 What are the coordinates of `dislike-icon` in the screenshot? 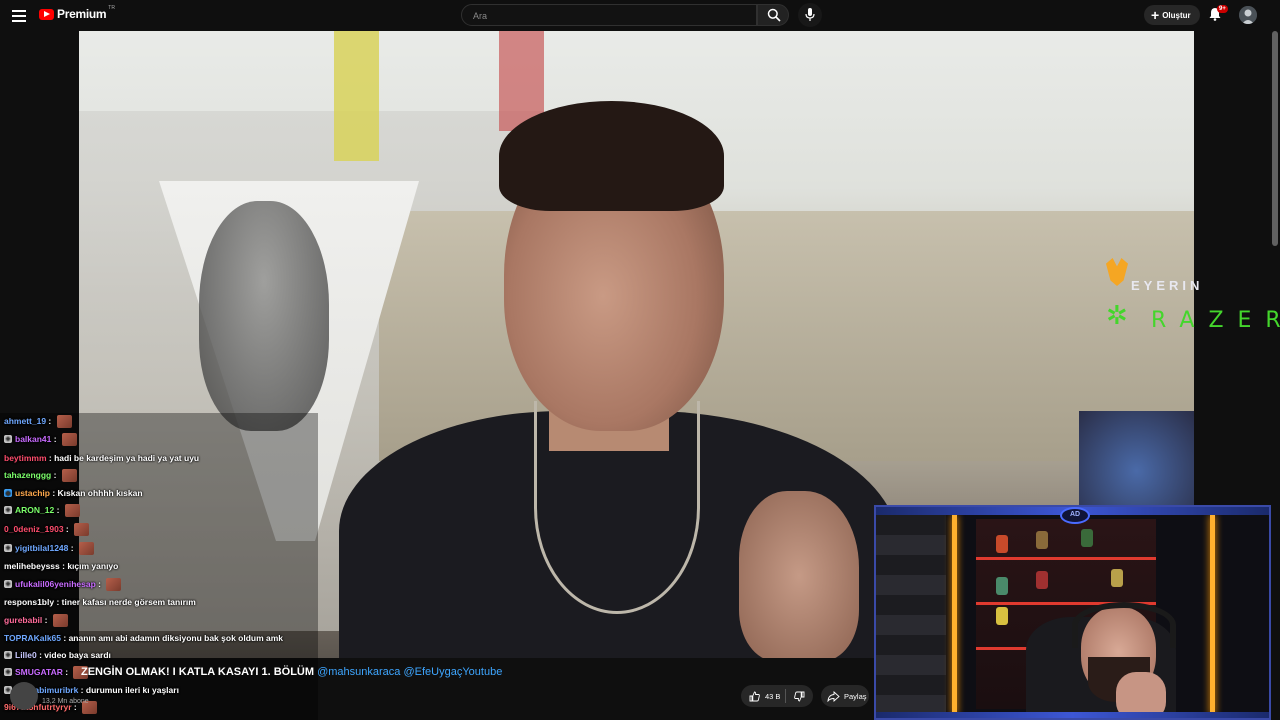 It's located at (799, 696).